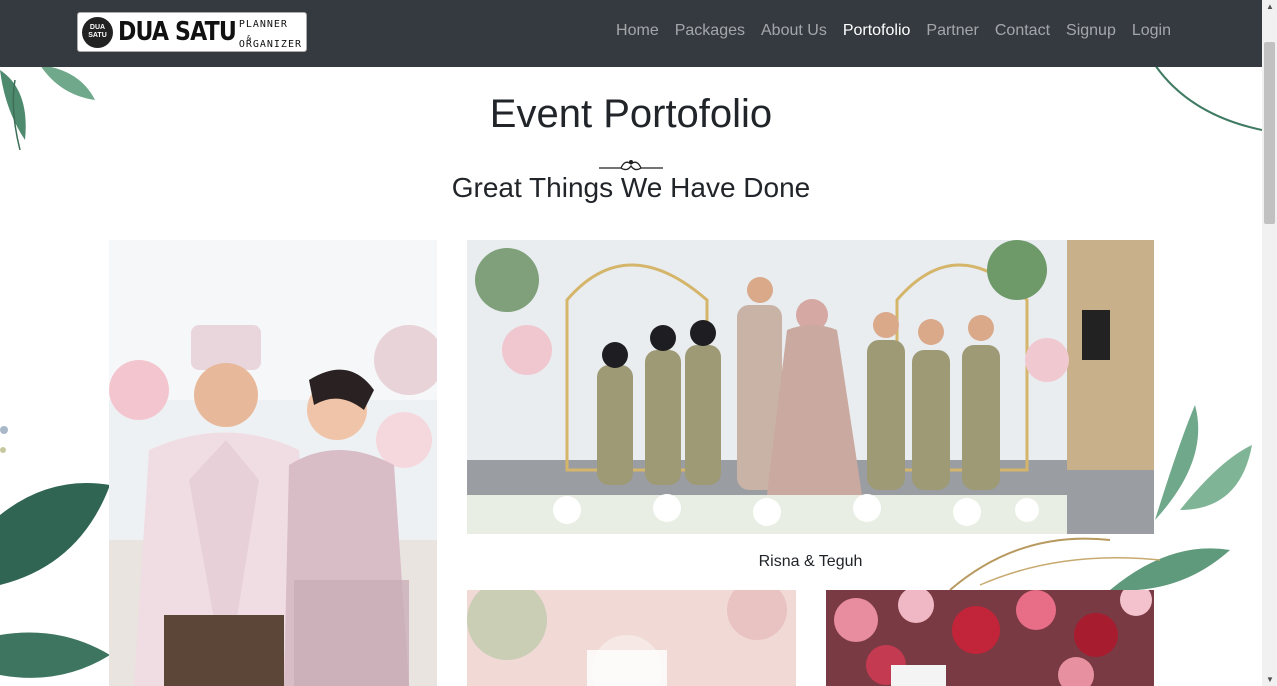 The image size is (1277, 686). What do you see at coordinates (1022, 31) in the screenshot?
I see `nav-contact: Contact` at bounding box center [1022, 31].